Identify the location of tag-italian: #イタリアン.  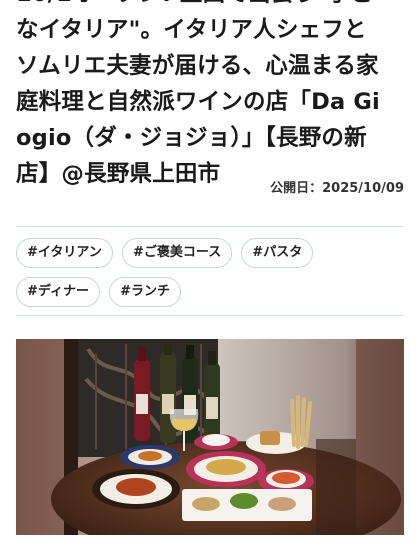
(64, 253).